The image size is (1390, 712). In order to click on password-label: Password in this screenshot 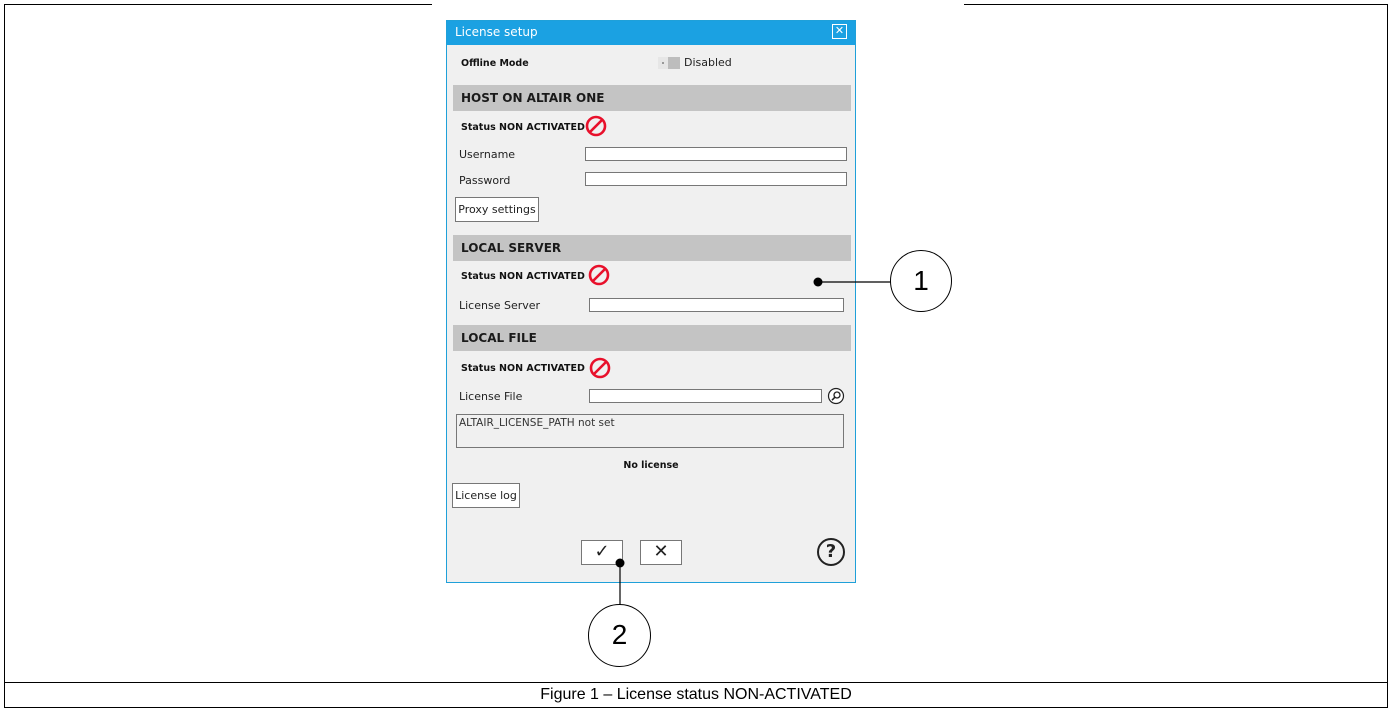, I will do `click(485, 180)`.